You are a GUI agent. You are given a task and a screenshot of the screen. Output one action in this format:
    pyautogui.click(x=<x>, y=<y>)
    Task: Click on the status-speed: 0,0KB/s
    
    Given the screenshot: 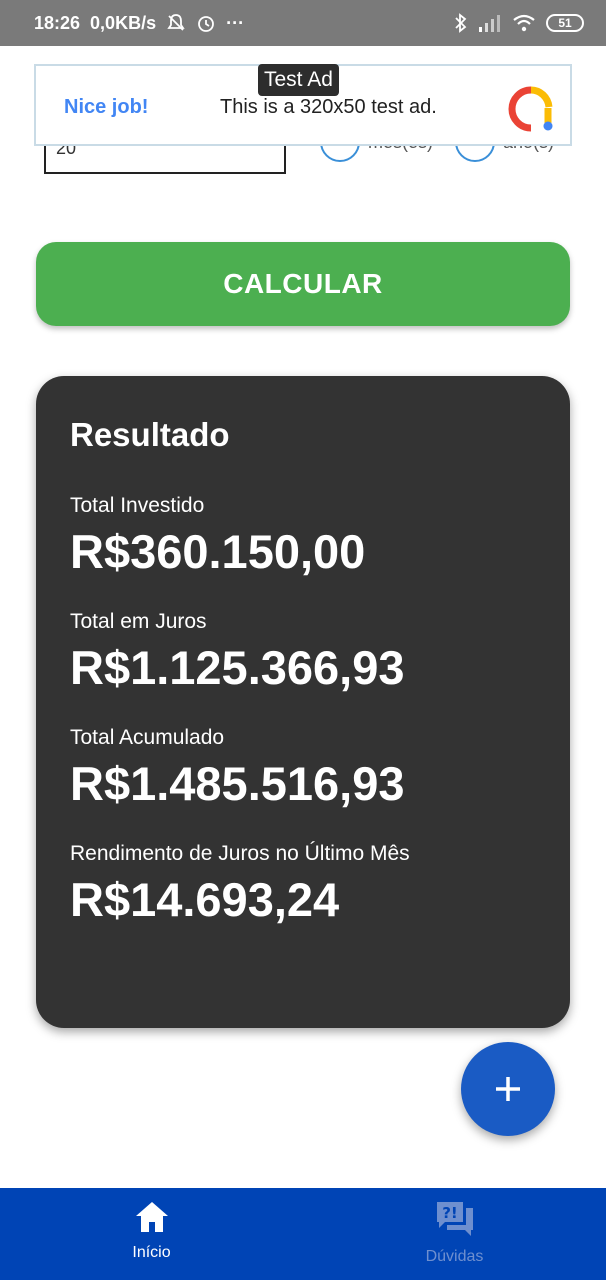 What is the action you would take?
    pyautogui.click(x=123, y=22)
    